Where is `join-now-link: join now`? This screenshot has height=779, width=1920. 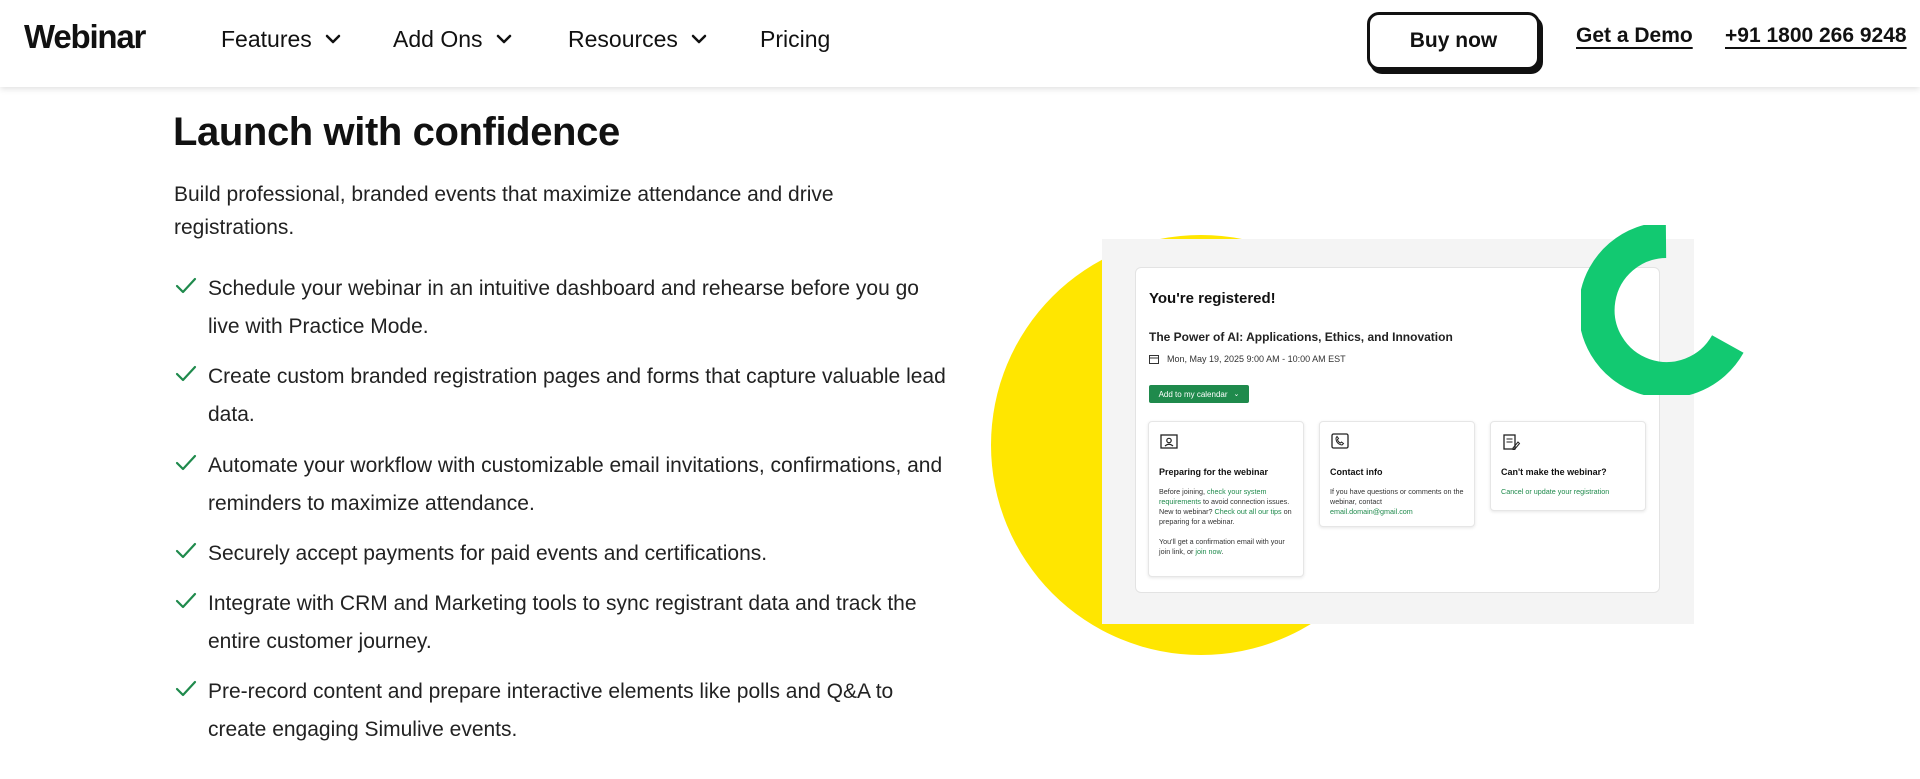
join-now-link: join now is located at coordinates (1208, 551).